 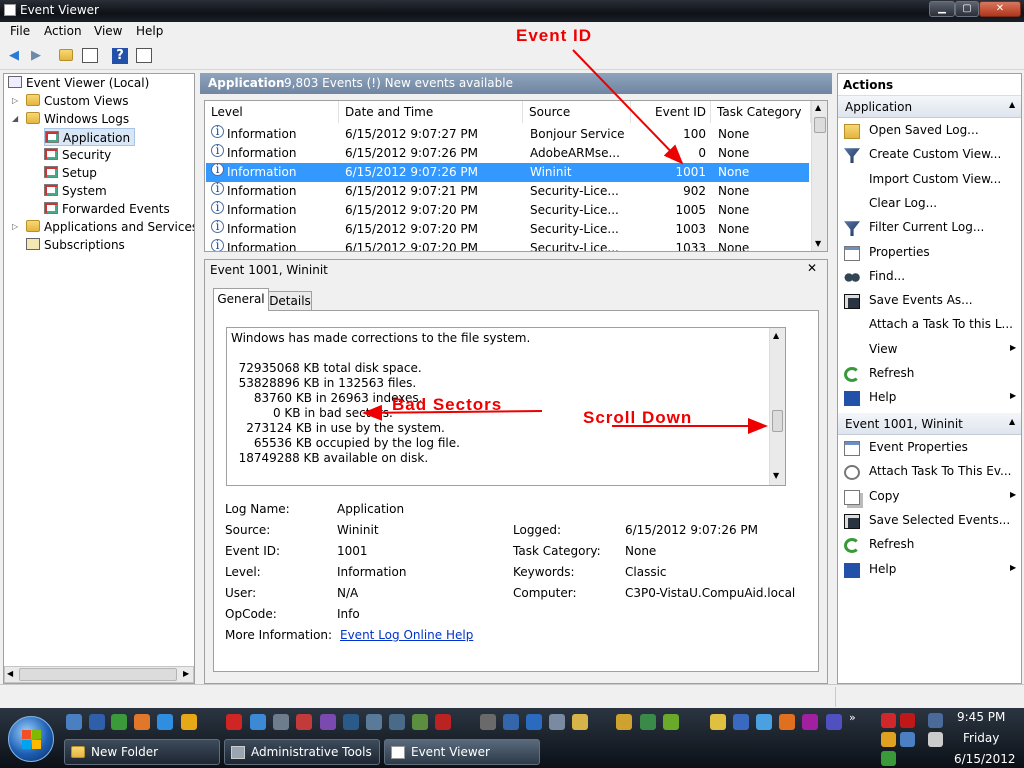 What do you see at coordinates (967, 9) in the screenshot?
I see `maximize-button: ▢` at bounding box center [967, 9].